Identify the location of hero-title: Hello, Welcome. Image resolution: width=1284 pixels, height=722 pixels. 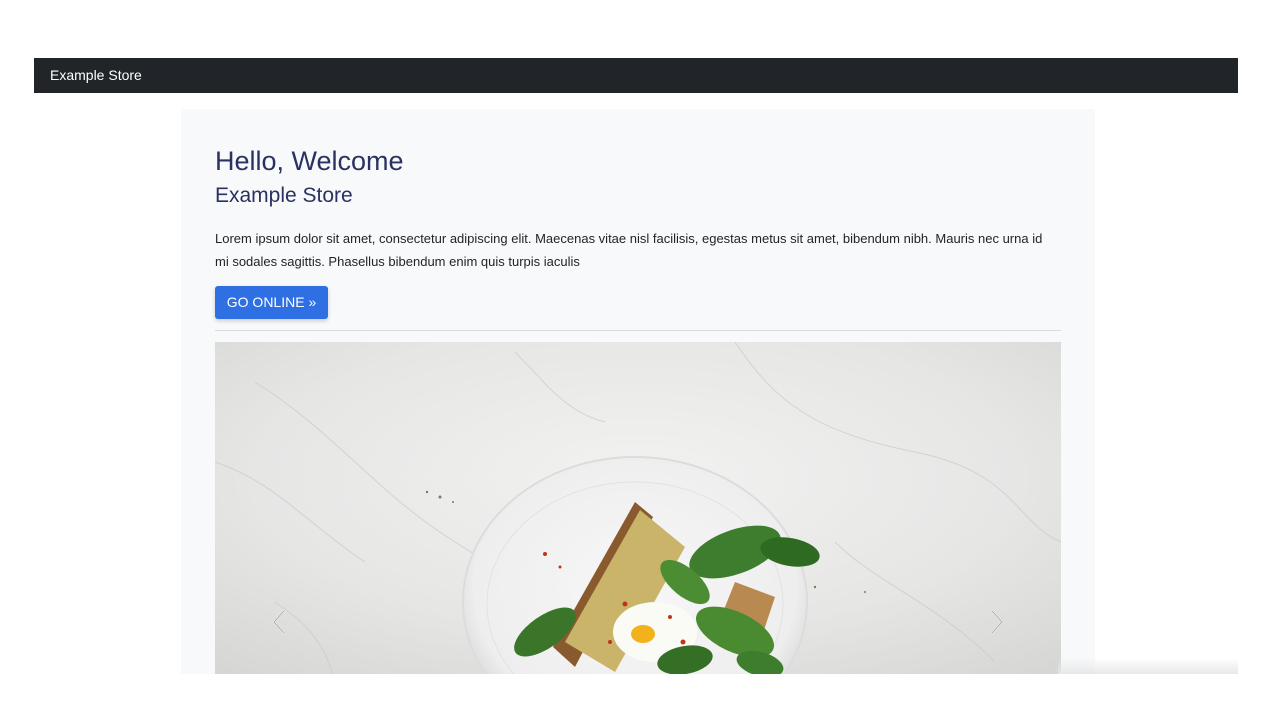
(309, 161).